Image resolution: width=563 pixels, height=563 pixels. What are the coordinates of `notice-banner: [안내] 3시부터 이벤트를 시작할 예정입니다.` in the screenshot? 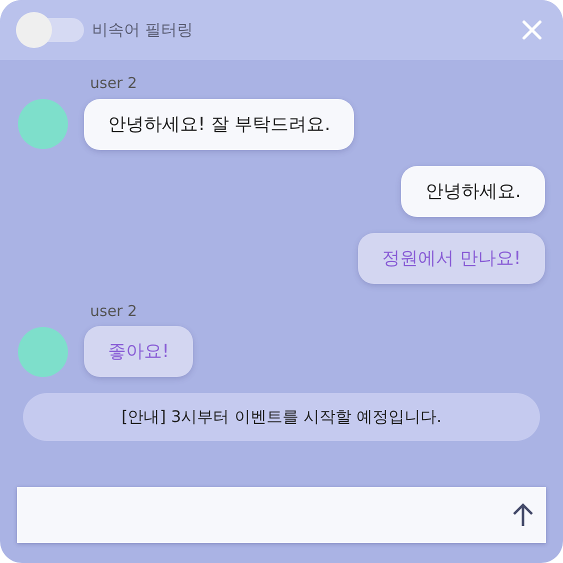 It's located at (281, 417).